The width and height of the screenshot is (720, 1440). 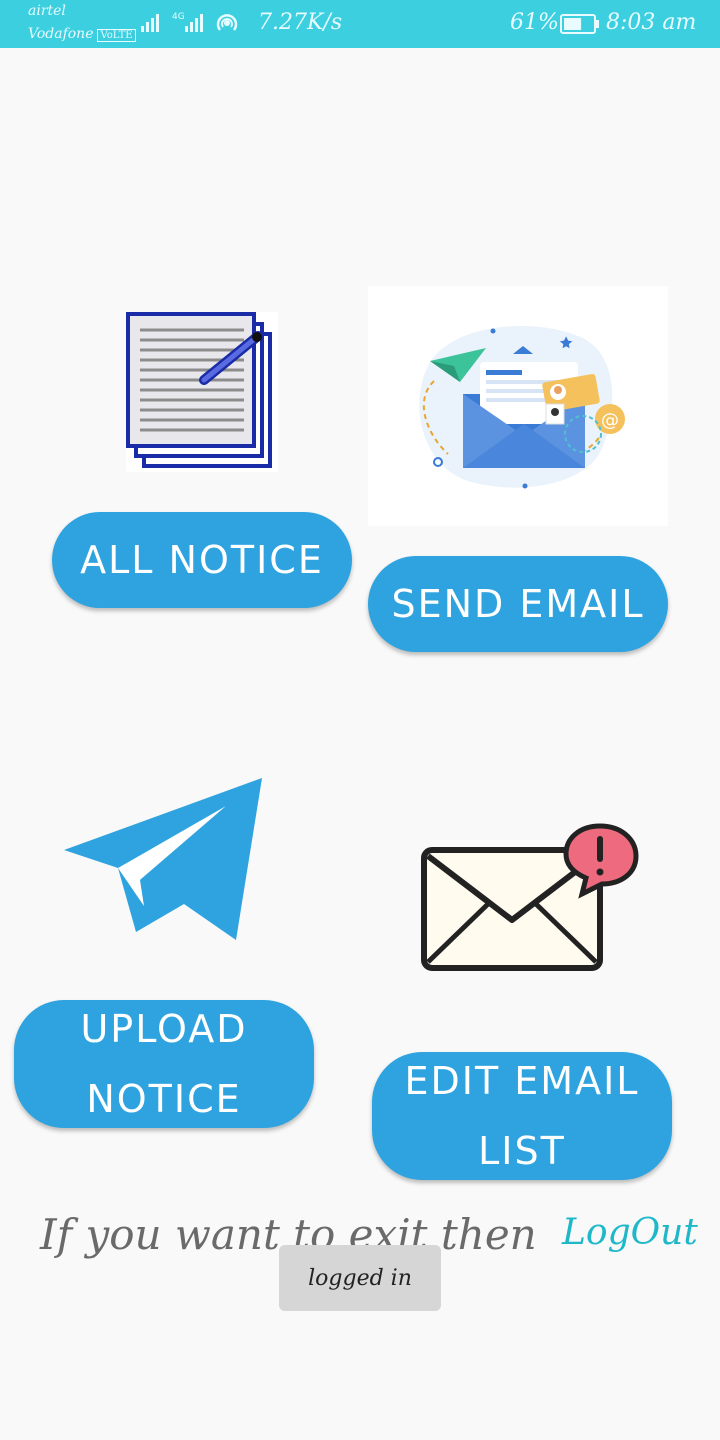 I want to click on email-illustration-icon: @, so click(x=522, y=407).